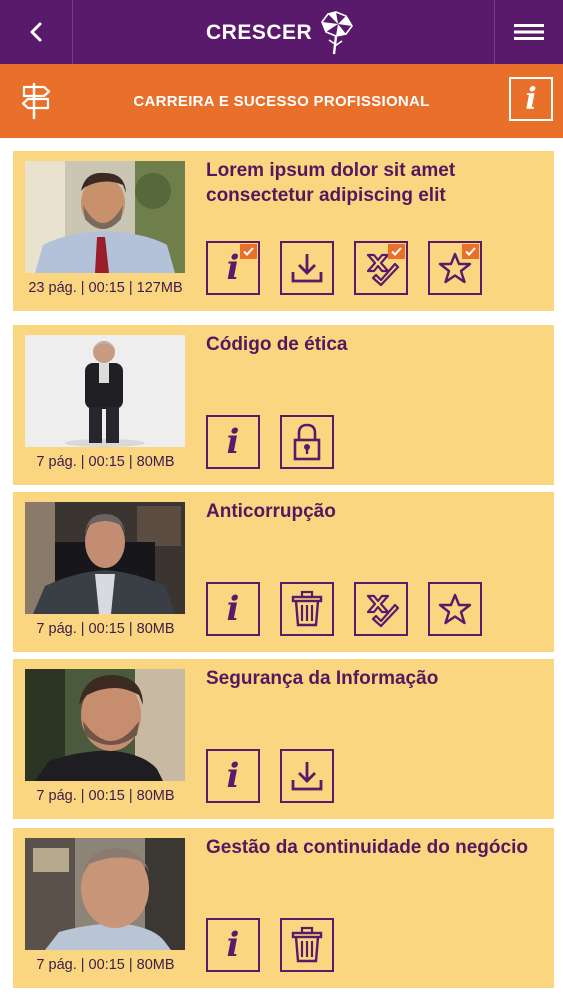 Image resolution: width=563 pixels, height=1000 pixels. I want to click on item-title: Anticorrupção, so click(371, 511).